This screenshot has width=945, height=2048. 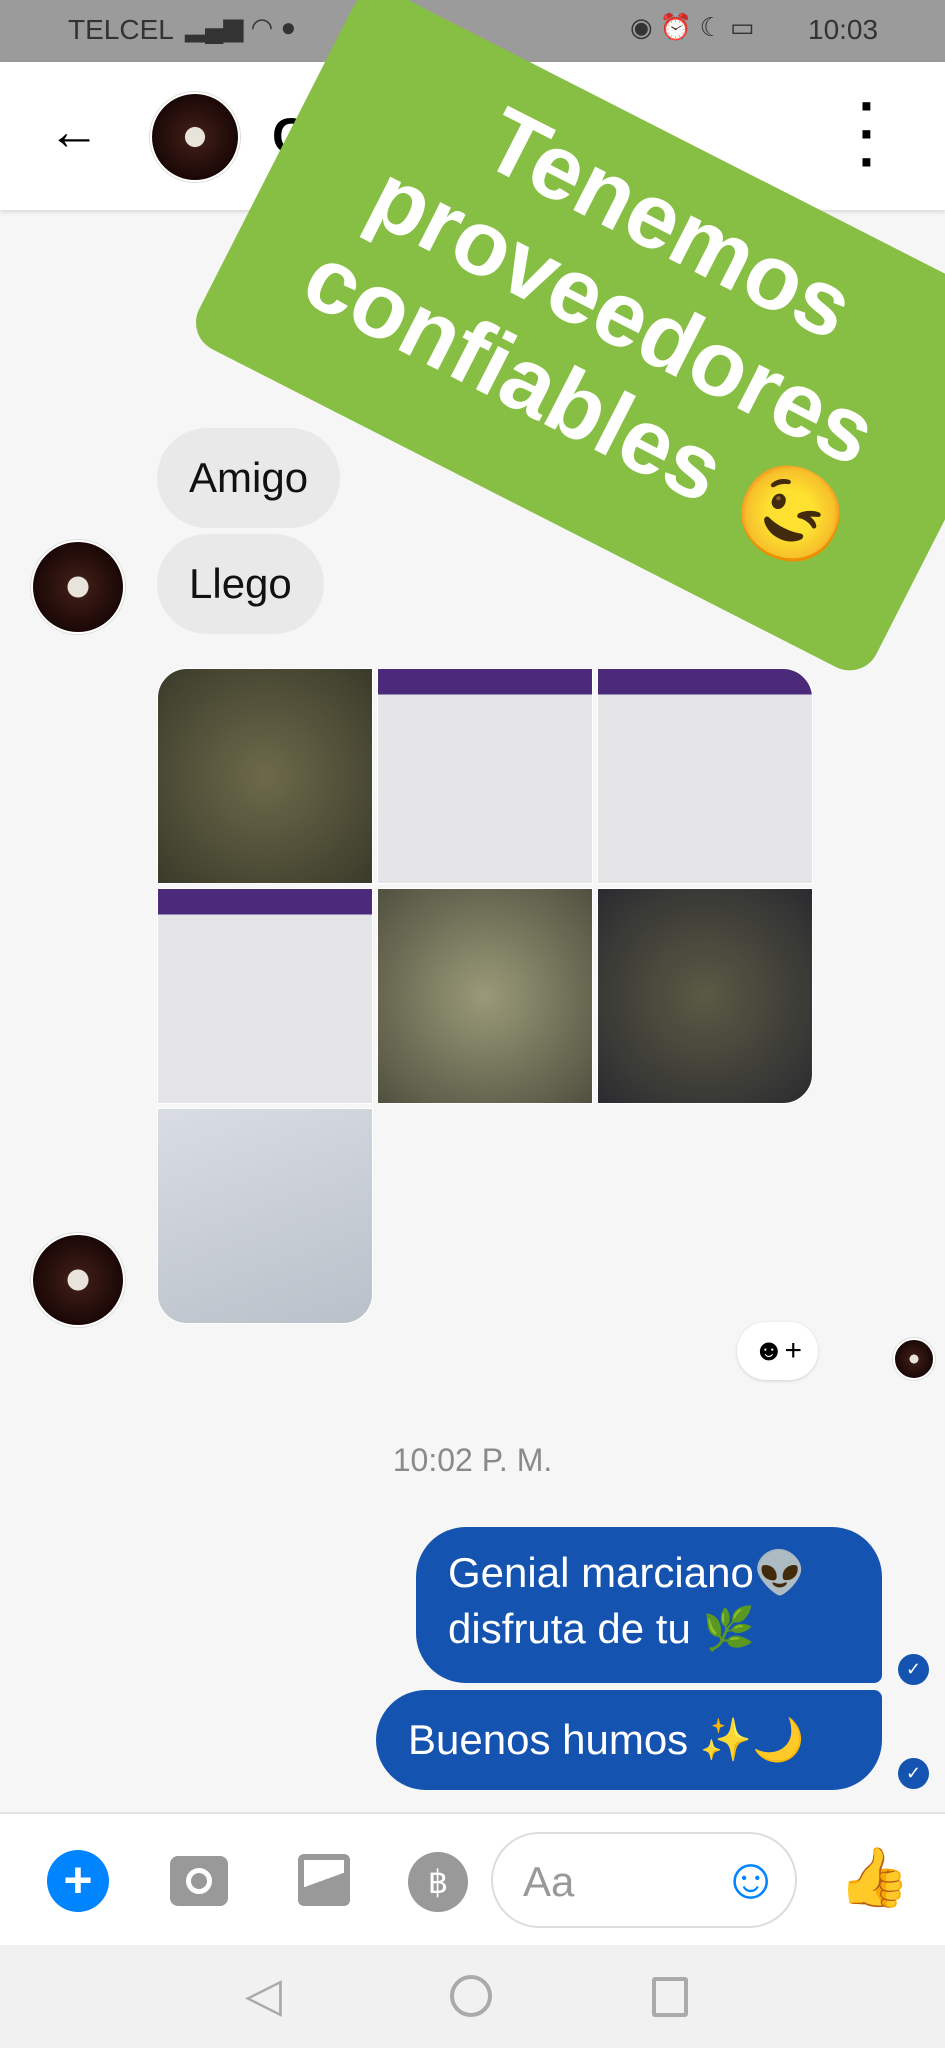 I want to click on clock: 10:03, so click(x=843, y=29).